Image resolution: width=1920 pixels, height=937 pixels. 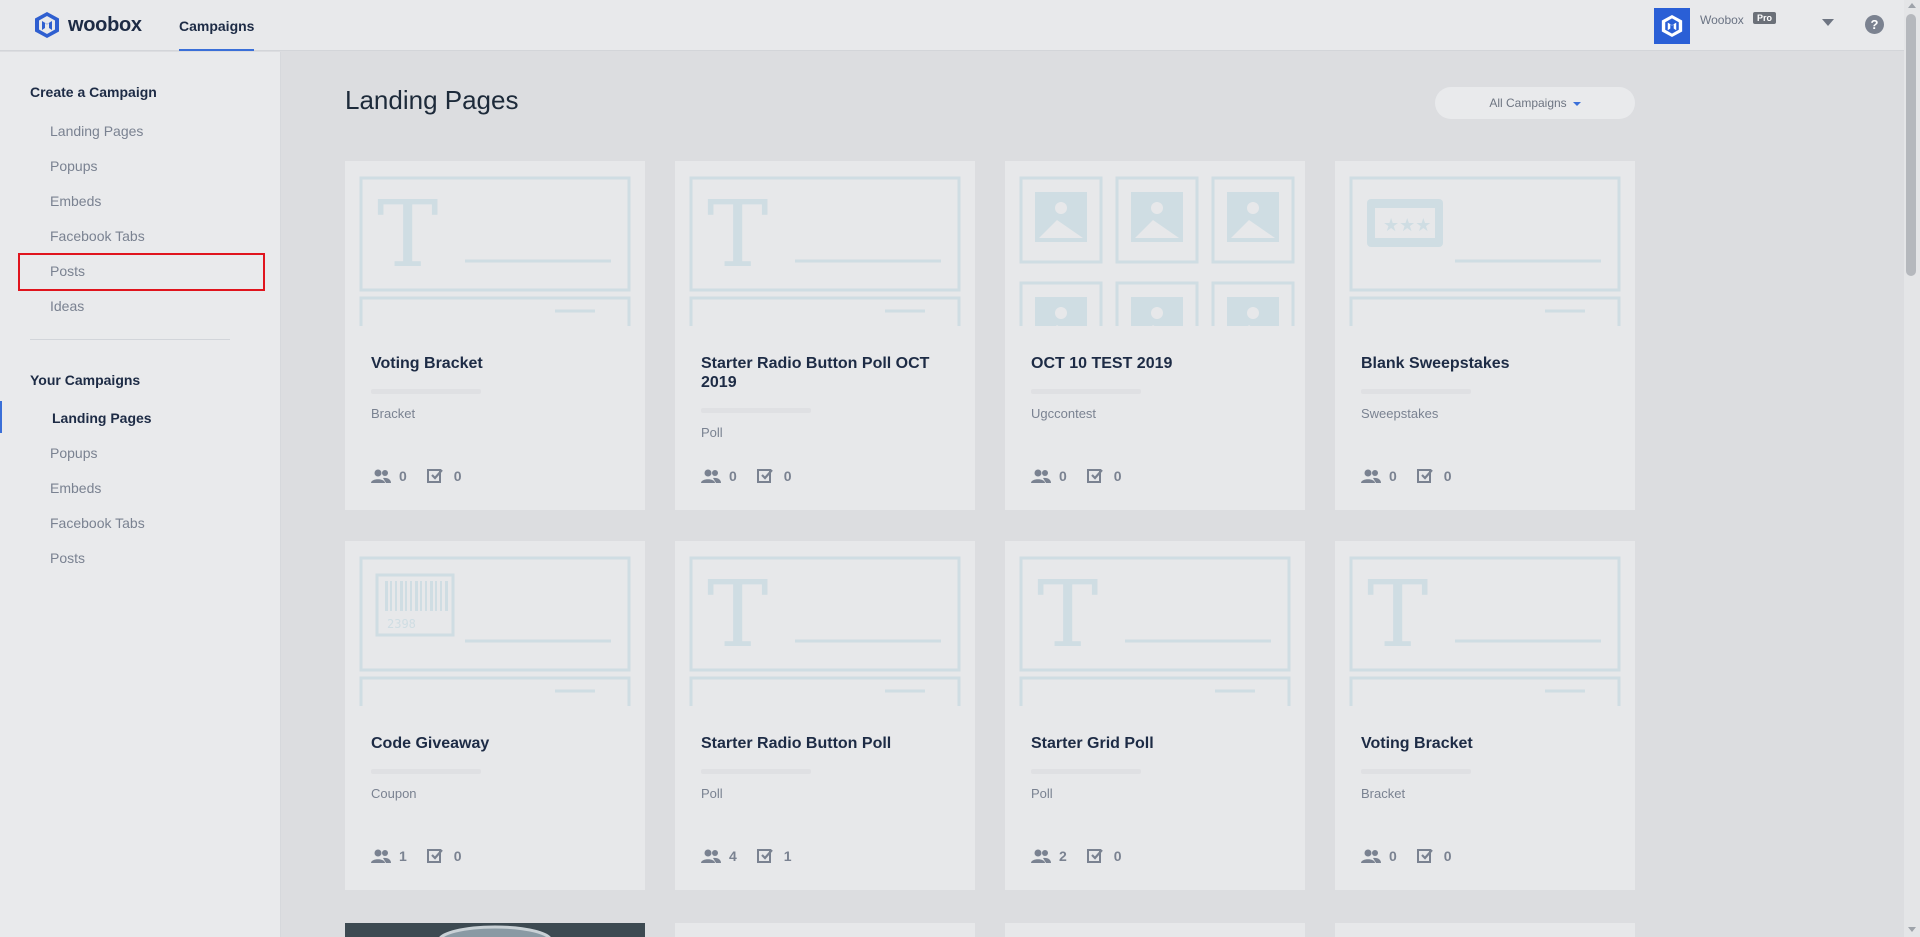 What do you see at coordinates (67, 306) in the screenshot?
I see `sidebar-item-create-ideas: Ideas` at bounding box center [67, 306].